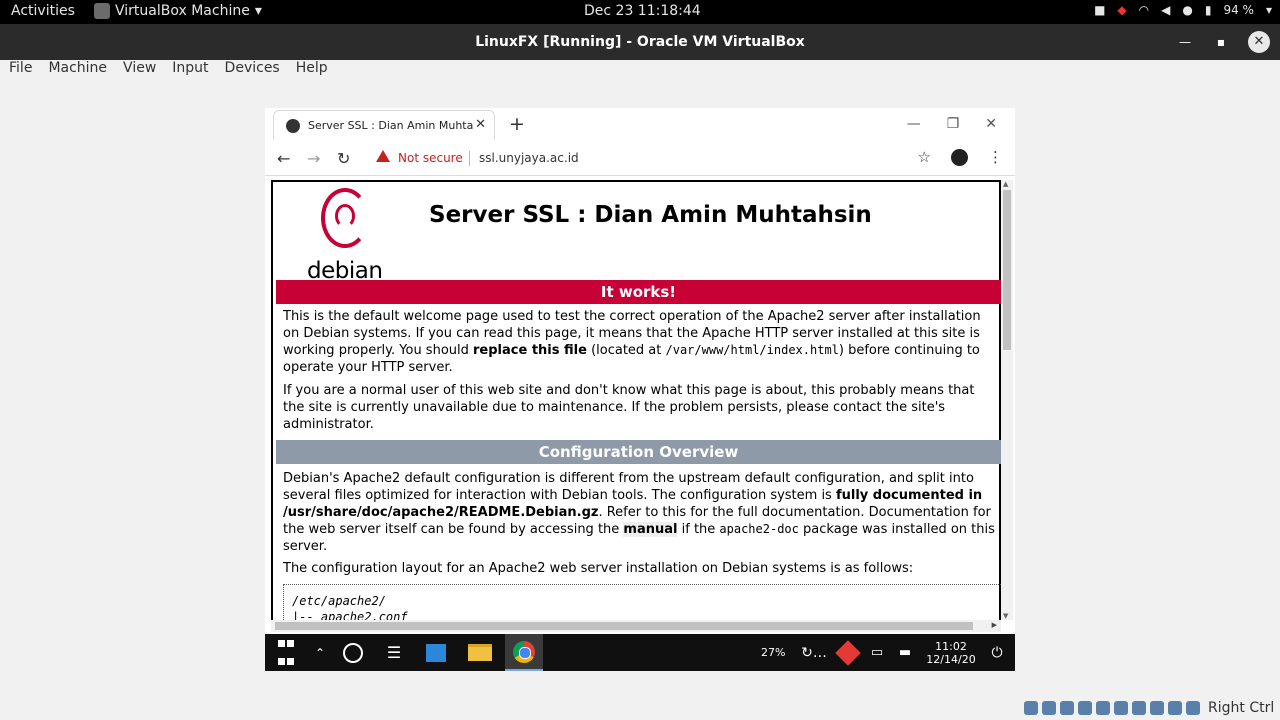 This screenshot has height=720, width=1280. I want to click on taskbar-clock: 11:02 12/14/20, so click(951, 652).